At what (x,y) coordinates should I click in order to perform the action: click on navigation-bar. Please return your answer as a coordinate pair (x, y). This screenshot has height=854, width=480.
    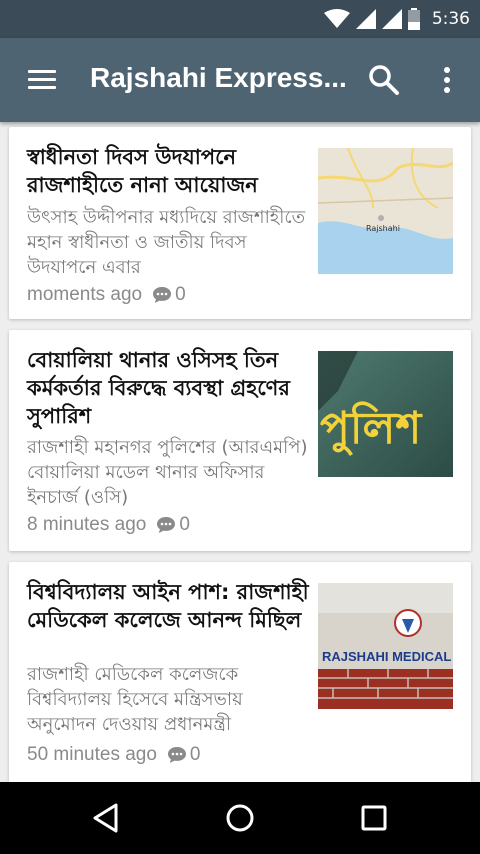
    Looking at the image, I should click on (240, 818).